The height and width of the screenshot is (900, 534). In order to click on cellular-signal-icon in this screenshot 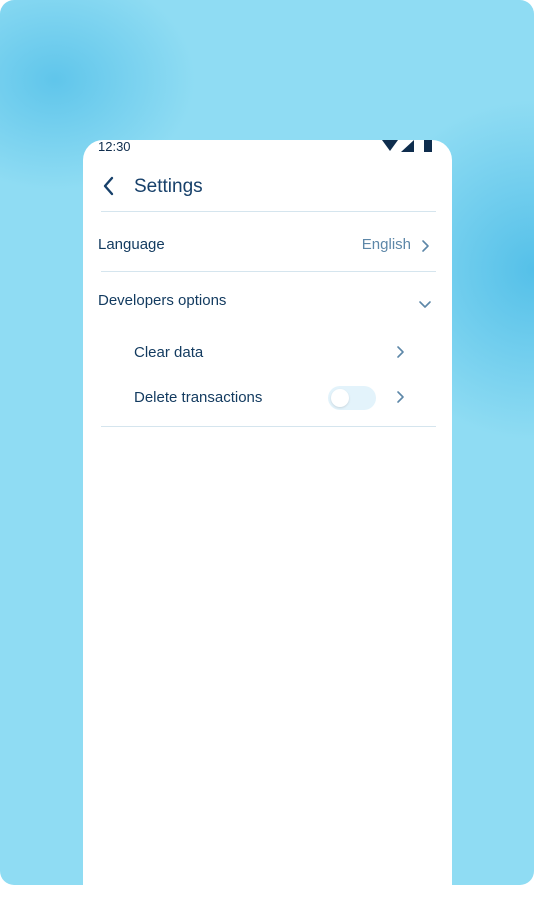, I will do `click(407, 146)`.